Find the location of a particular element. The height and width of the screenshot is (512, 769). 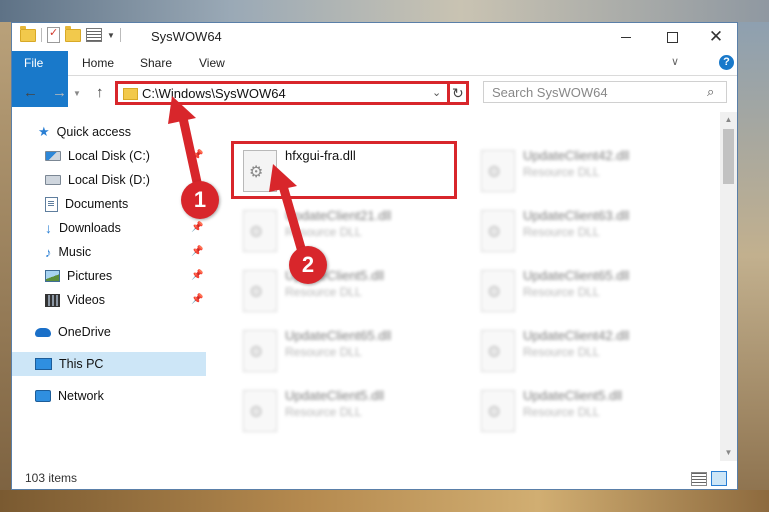

view-options-icon is located at coordinates (94, 35).